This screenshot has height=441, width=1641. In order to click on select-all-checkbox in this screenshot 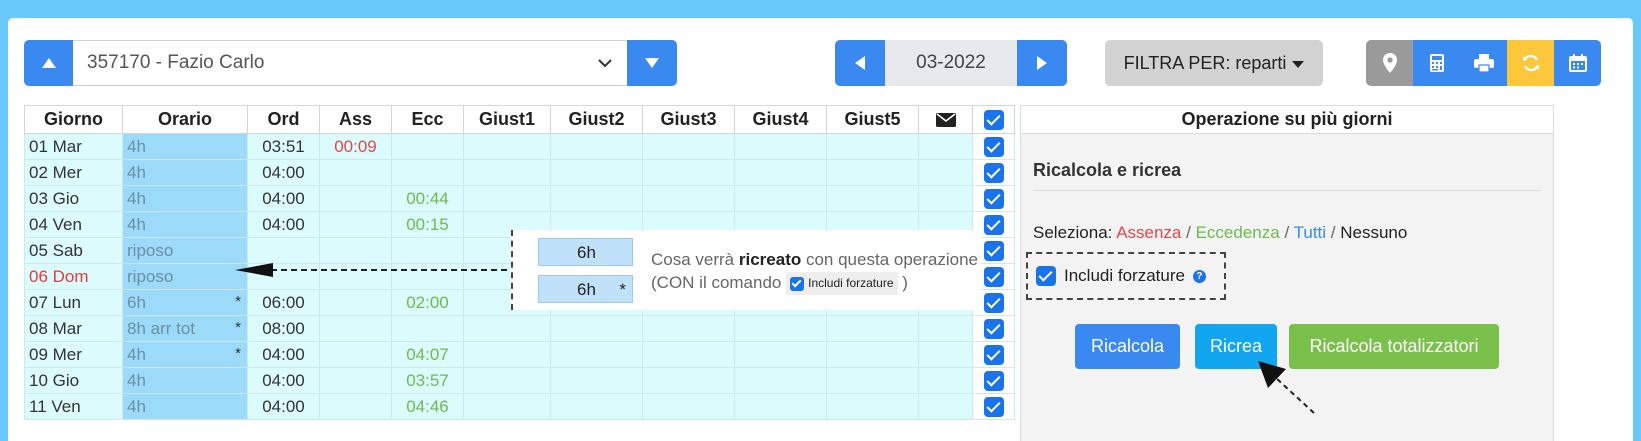, I will do `click(993, 120)`.